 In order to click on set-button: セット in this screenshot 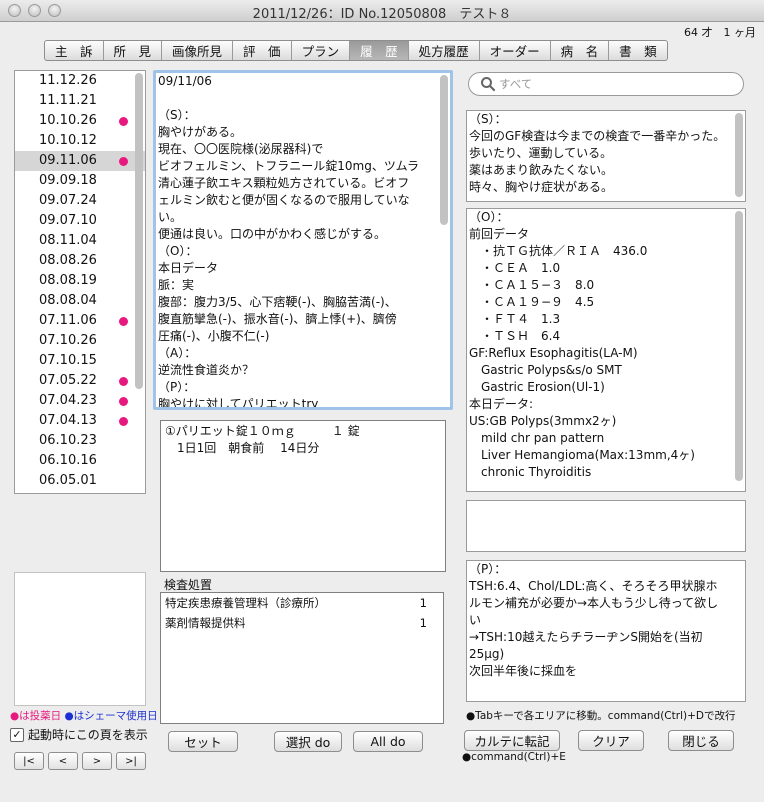, I will do `click(203, 741)`.